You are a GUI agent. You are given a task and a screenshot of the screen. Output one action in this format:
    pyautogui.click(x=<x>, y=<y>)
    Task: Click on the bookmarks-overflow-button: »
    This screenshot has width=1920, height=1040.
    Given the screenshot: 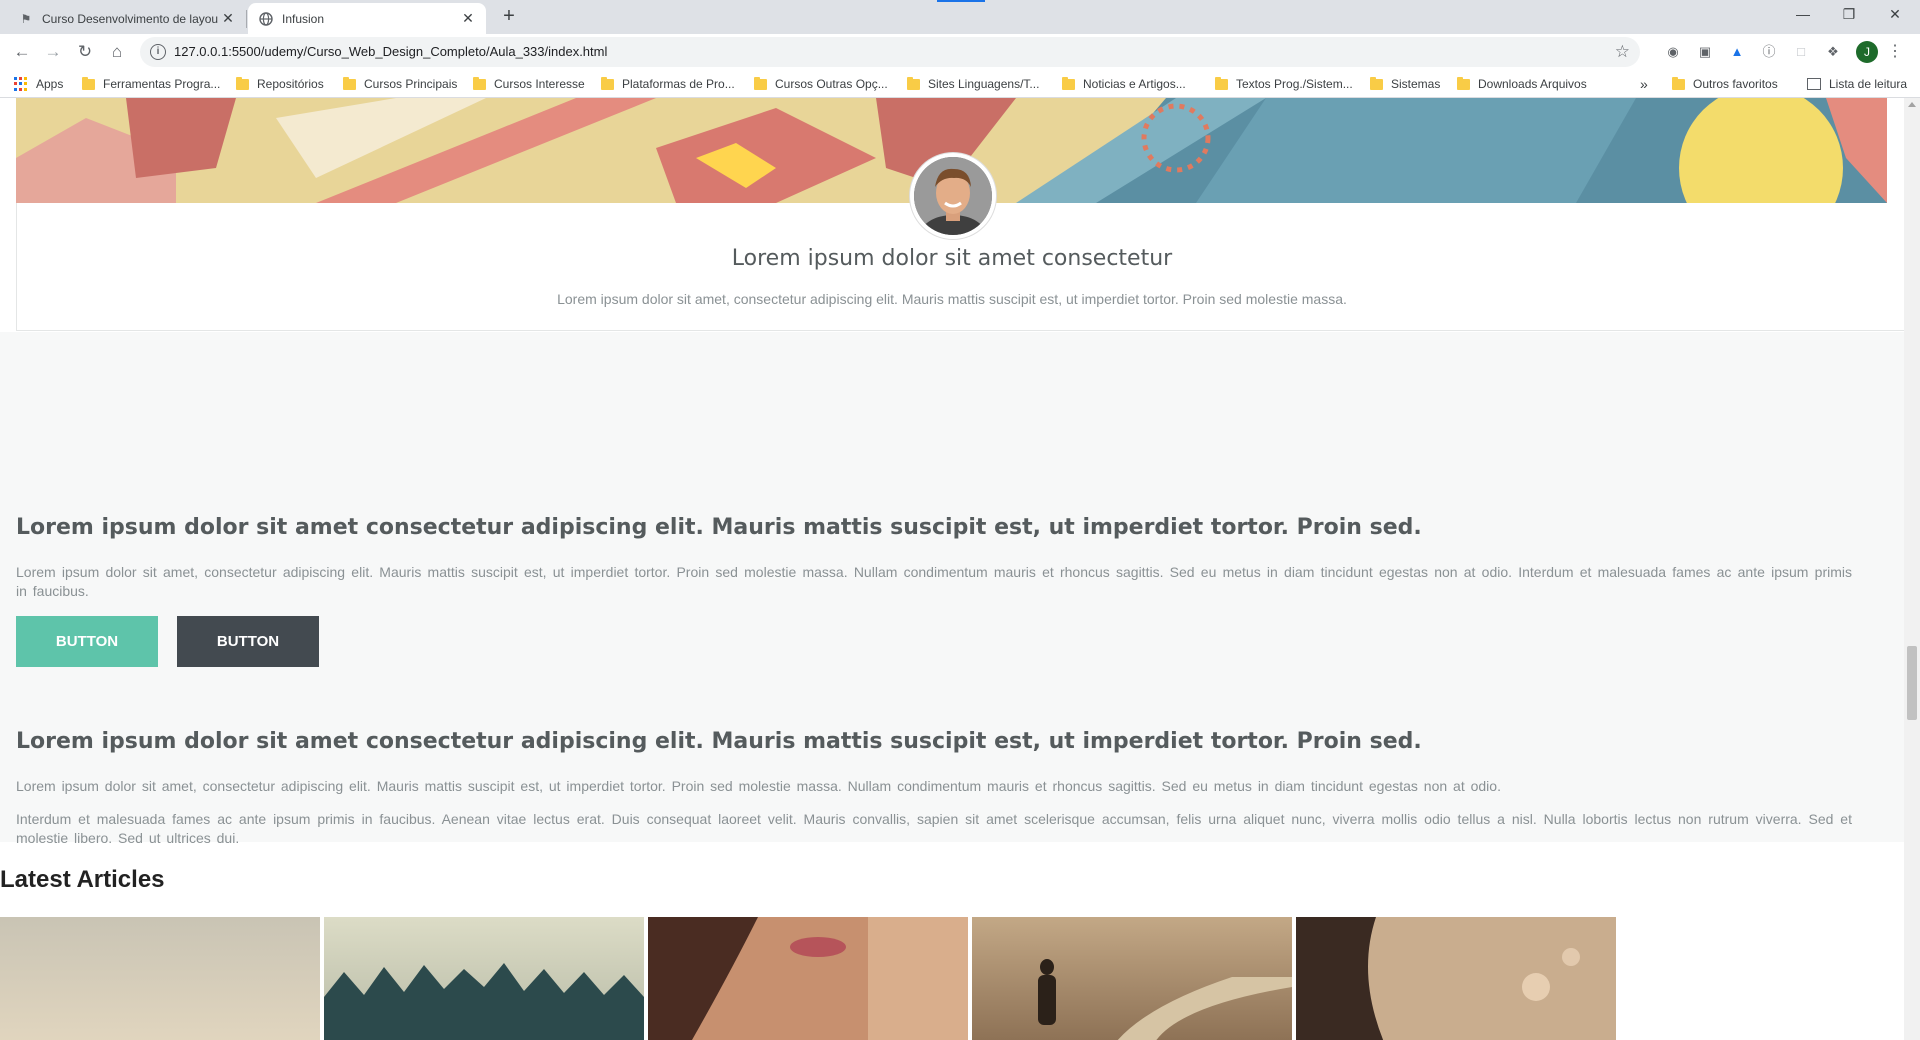 What is the action you would take?
    pyautogui.click(x=1644, y=84)
    